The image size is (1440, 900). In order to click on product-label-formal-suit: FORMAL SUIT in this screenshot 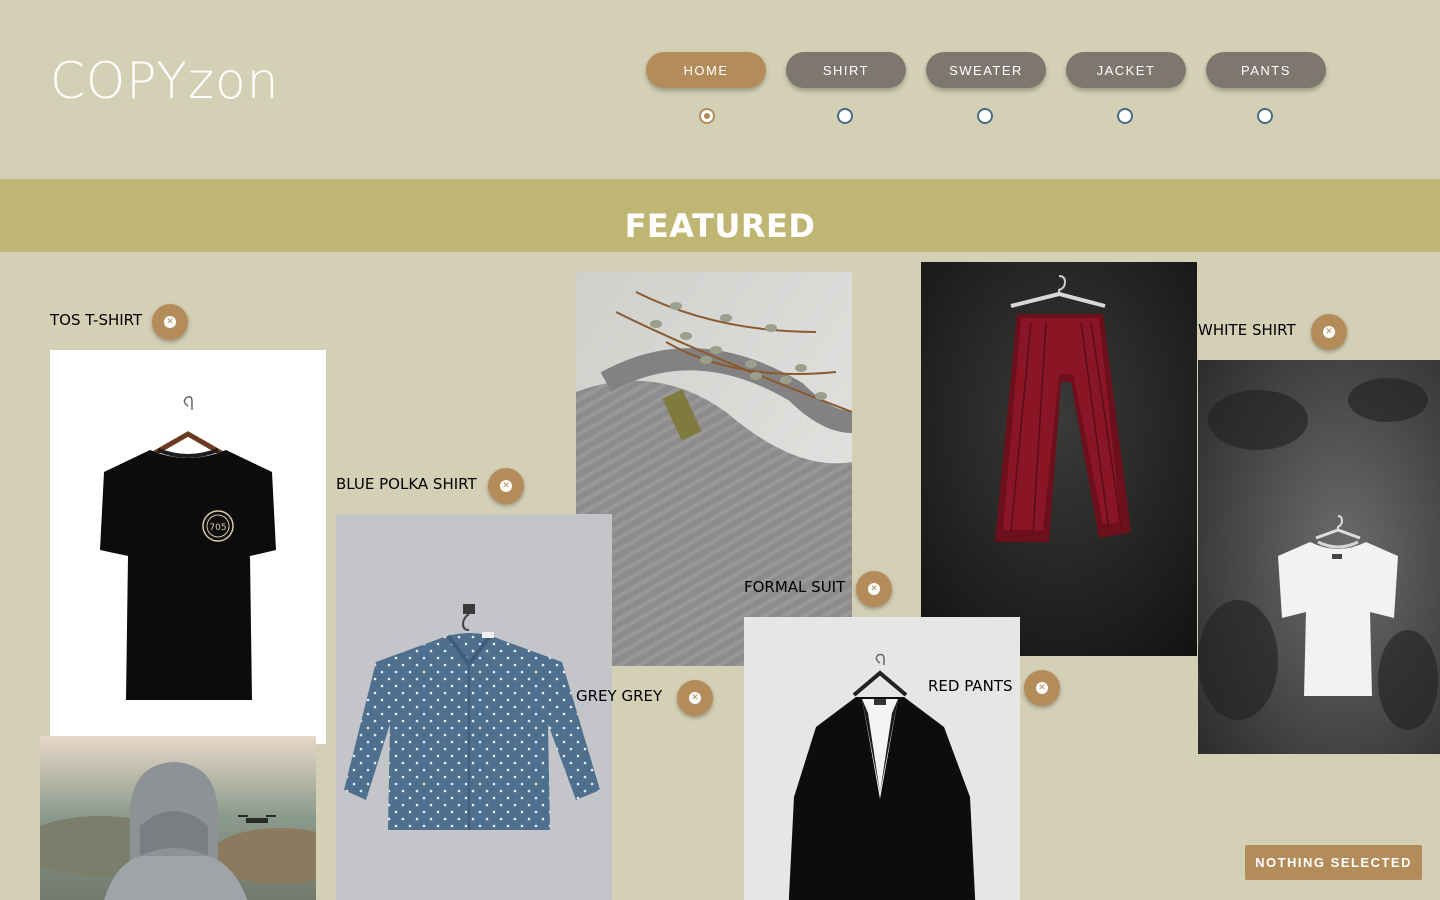, I will do `click(795, 587)`.